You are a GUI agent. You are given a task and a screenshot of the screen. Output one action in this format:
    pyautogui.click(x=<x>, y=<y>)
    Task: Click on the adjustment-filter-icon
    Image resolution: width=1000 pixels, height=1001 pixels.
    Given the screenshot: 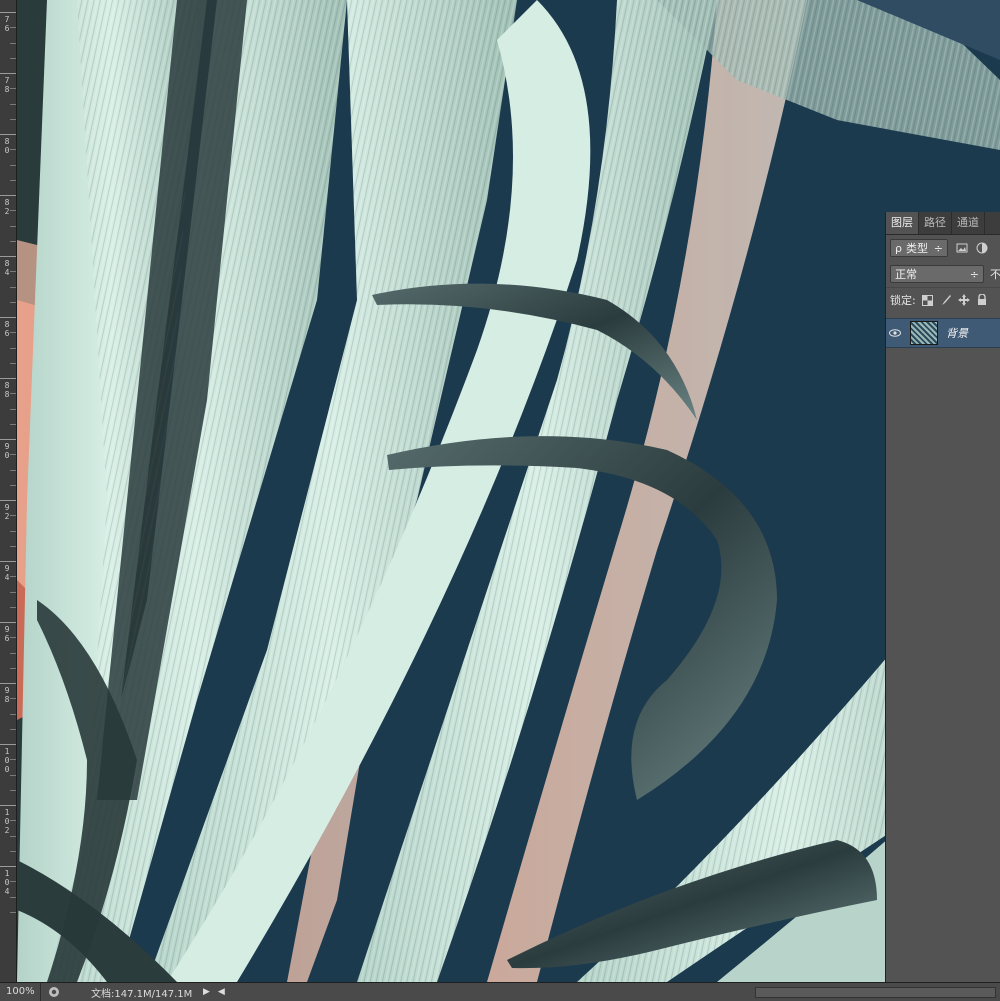 What is the action you would take?
    pyautogui.click(x=982, y=248)
    